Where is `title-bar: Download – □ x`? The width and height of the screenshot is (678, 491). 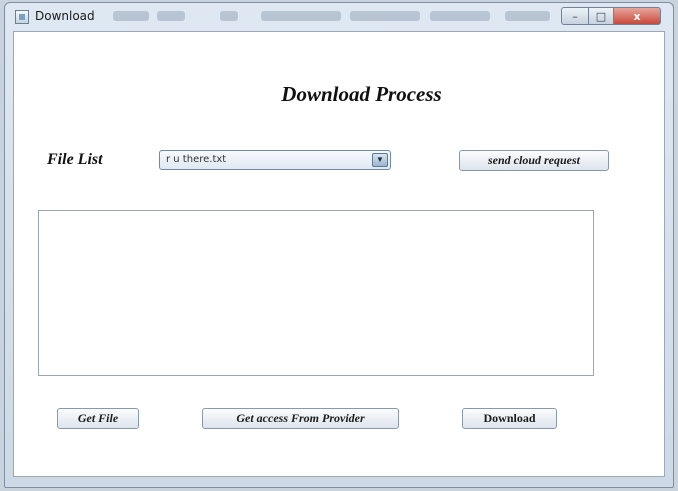 title-bar: Download – □ x is located at coordinates (339, 17).